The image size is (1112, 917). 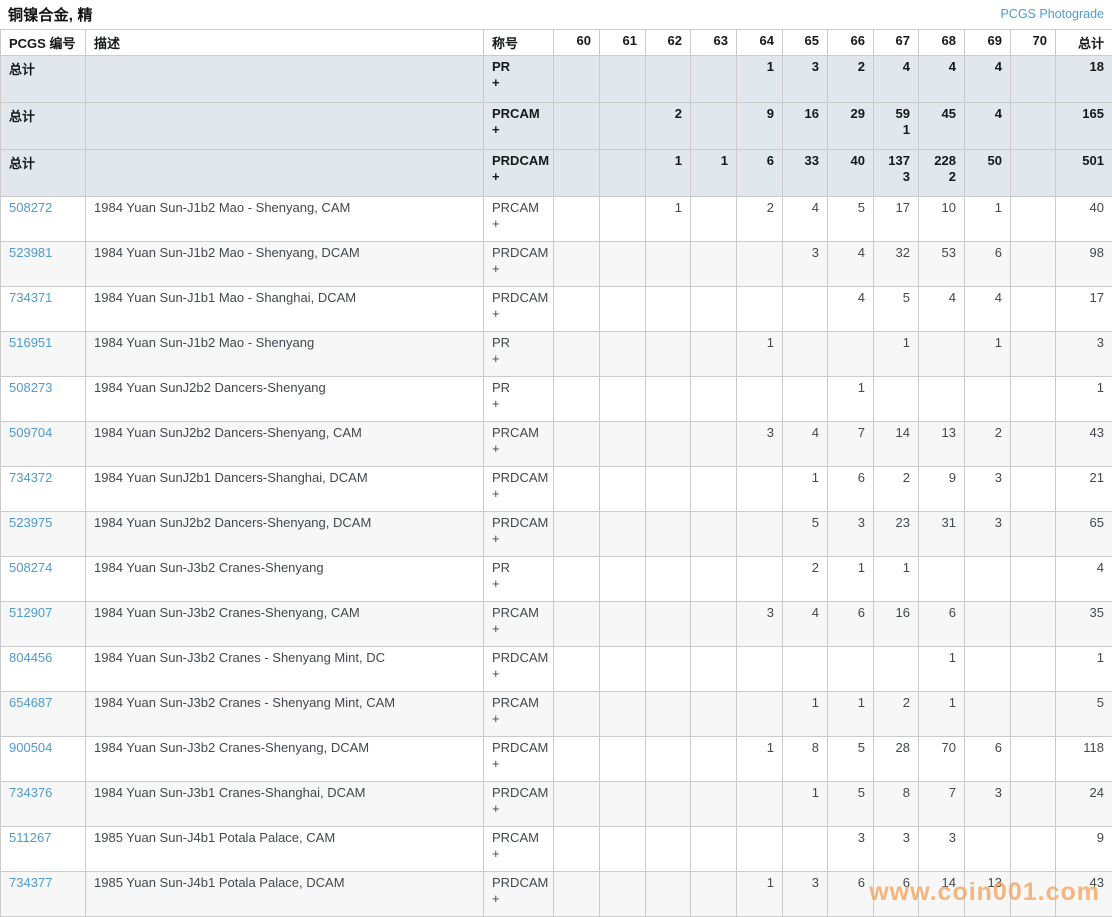 I want to click on pcgs-number-link: 508274, so click(x=30, y=567).